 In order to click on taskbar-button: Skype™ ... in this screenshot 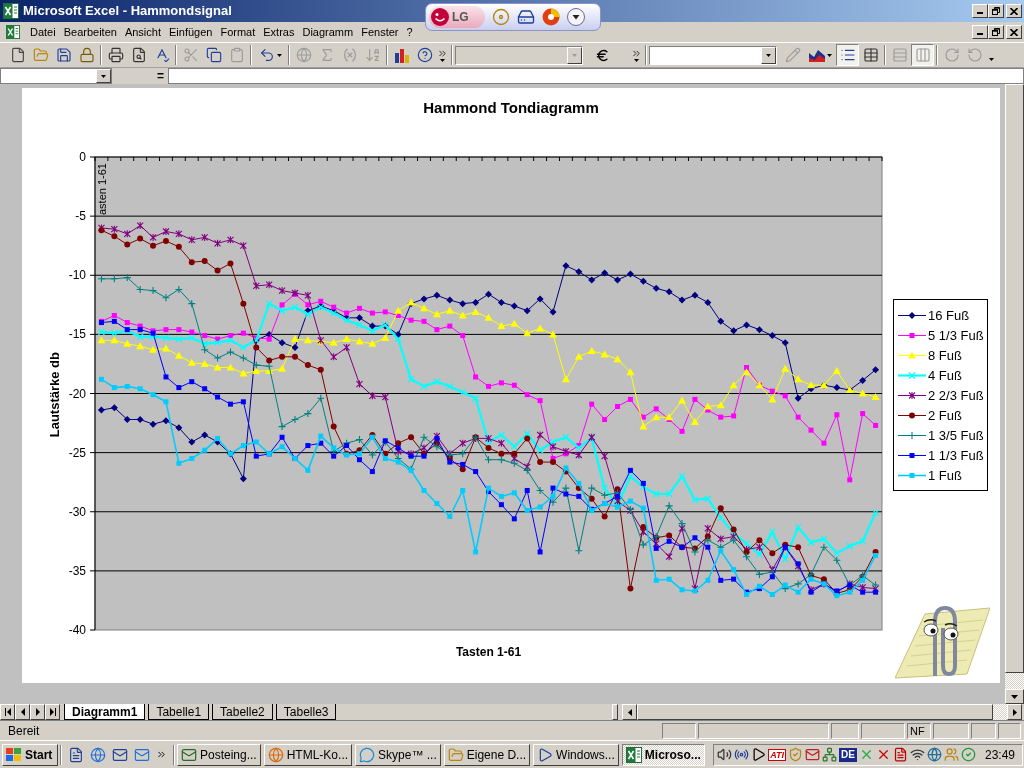, I will do `click(398, 754)`.